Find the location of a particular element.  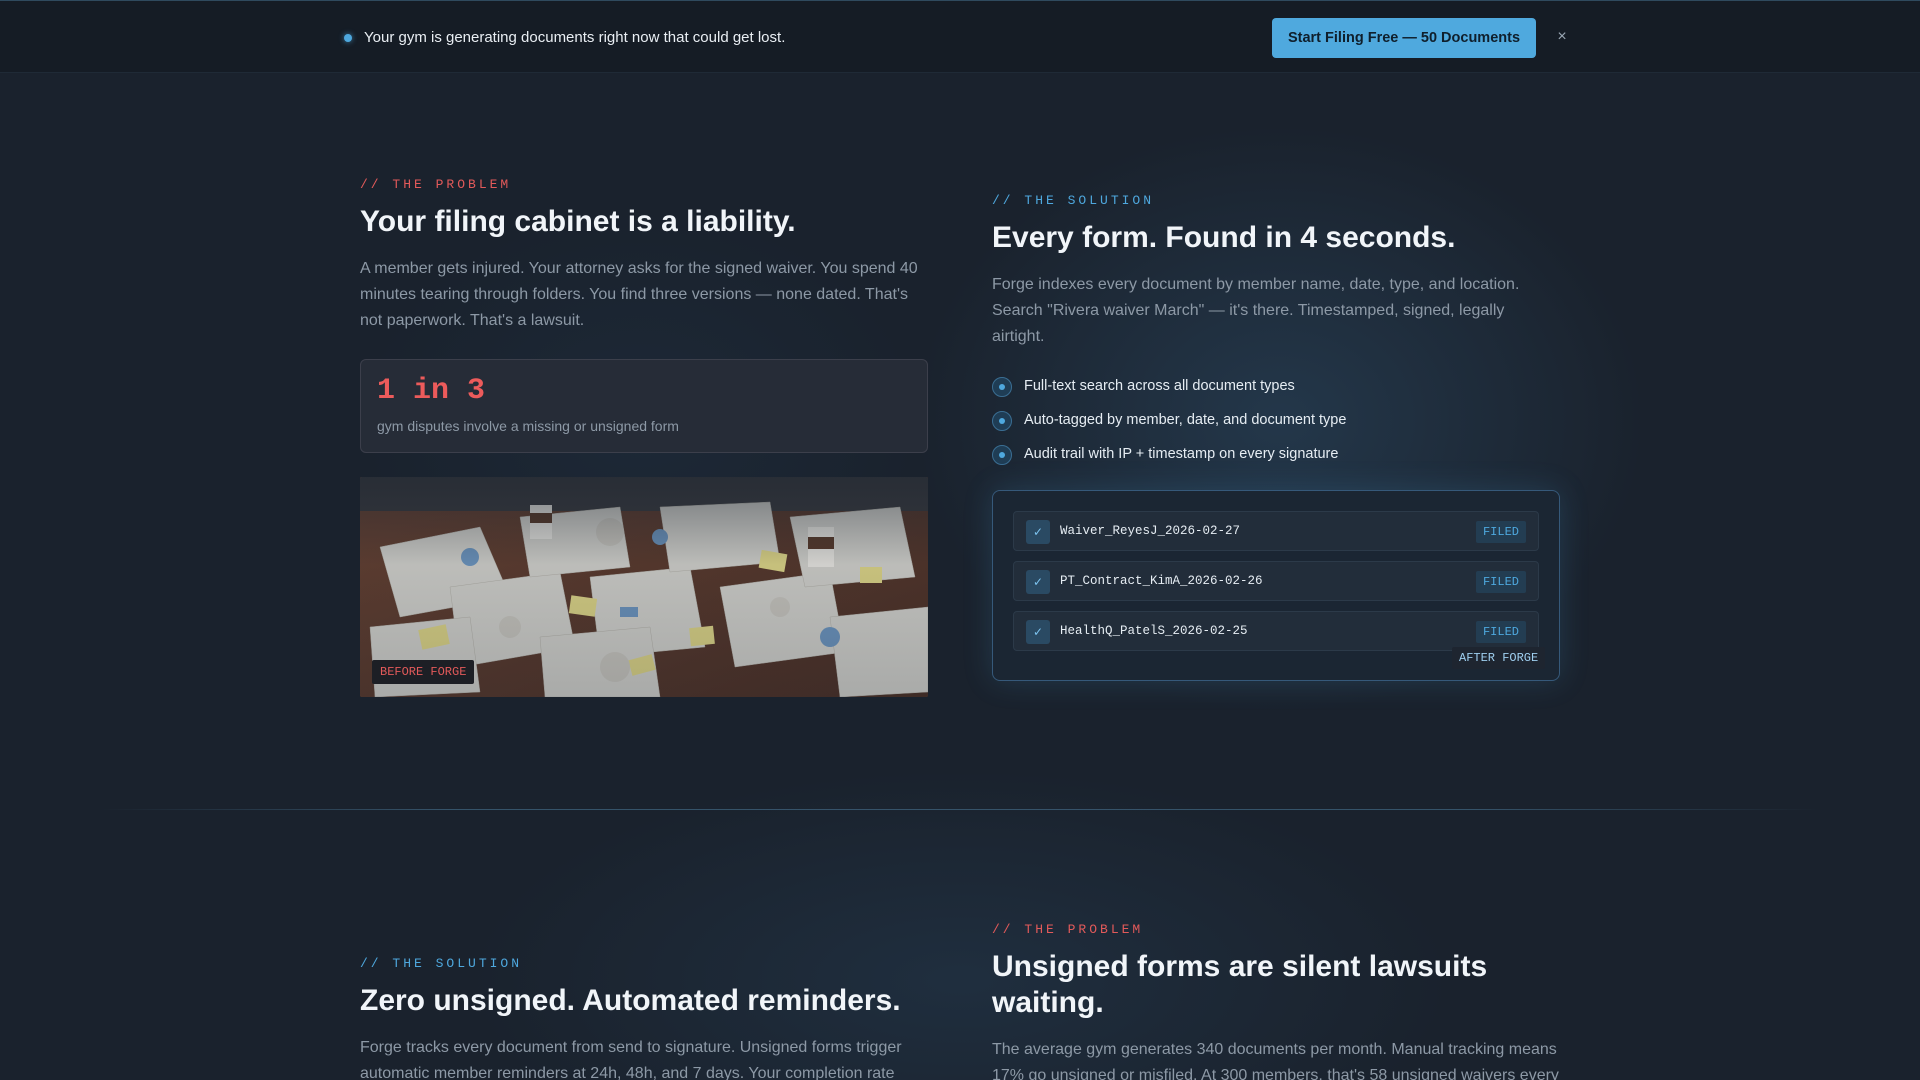

solution-heading: Every form. Found in 4 seconds. is located at coordinates (1224, 237).